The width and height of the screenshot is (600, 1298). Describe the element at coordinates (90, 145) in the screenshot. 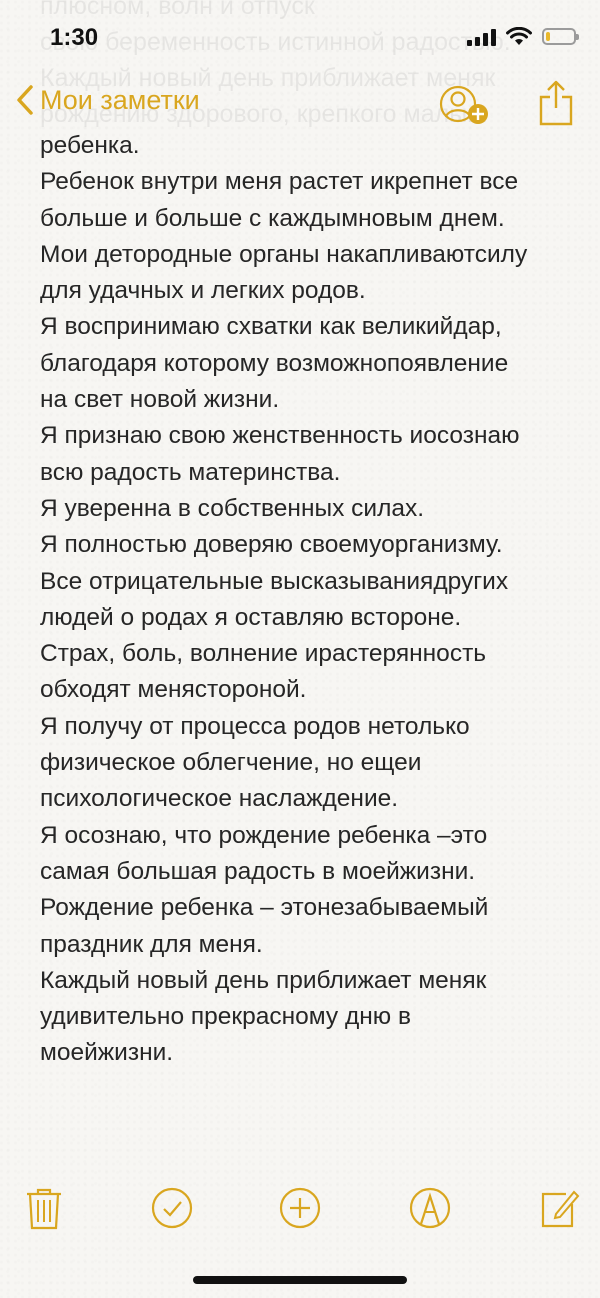

I see `note-line: ребенка.` at that location.